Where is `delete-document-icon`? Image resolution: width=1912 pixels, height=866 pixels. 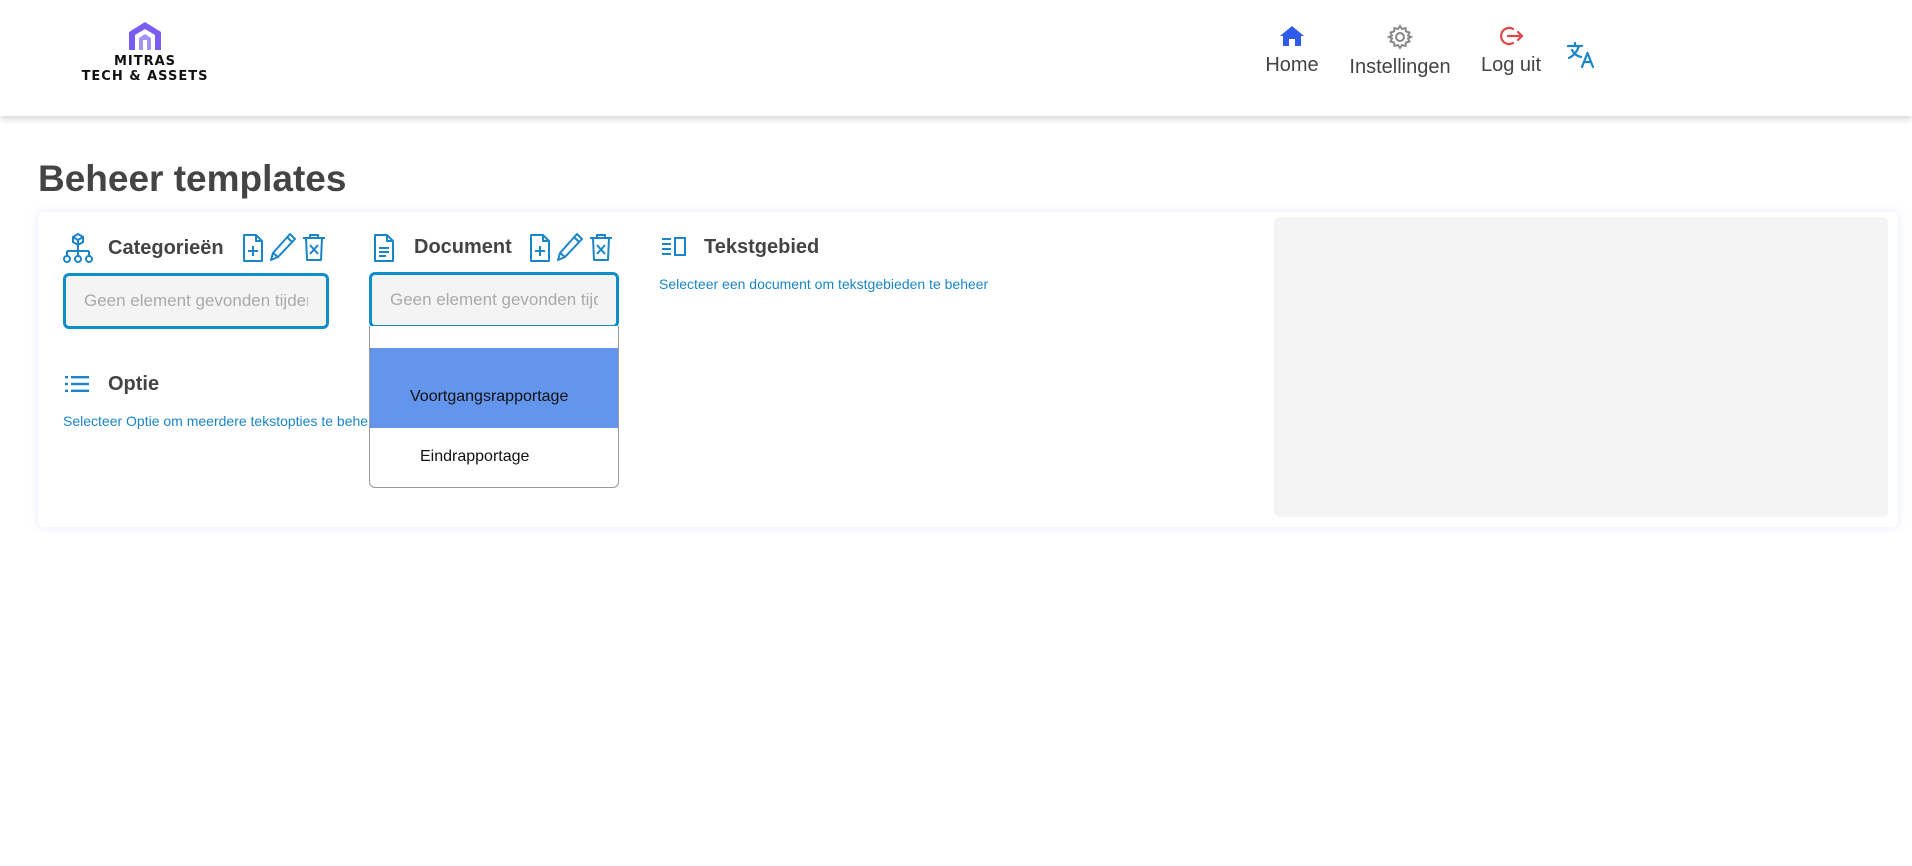
delete-document-icon is located at coordinates (601, 247).